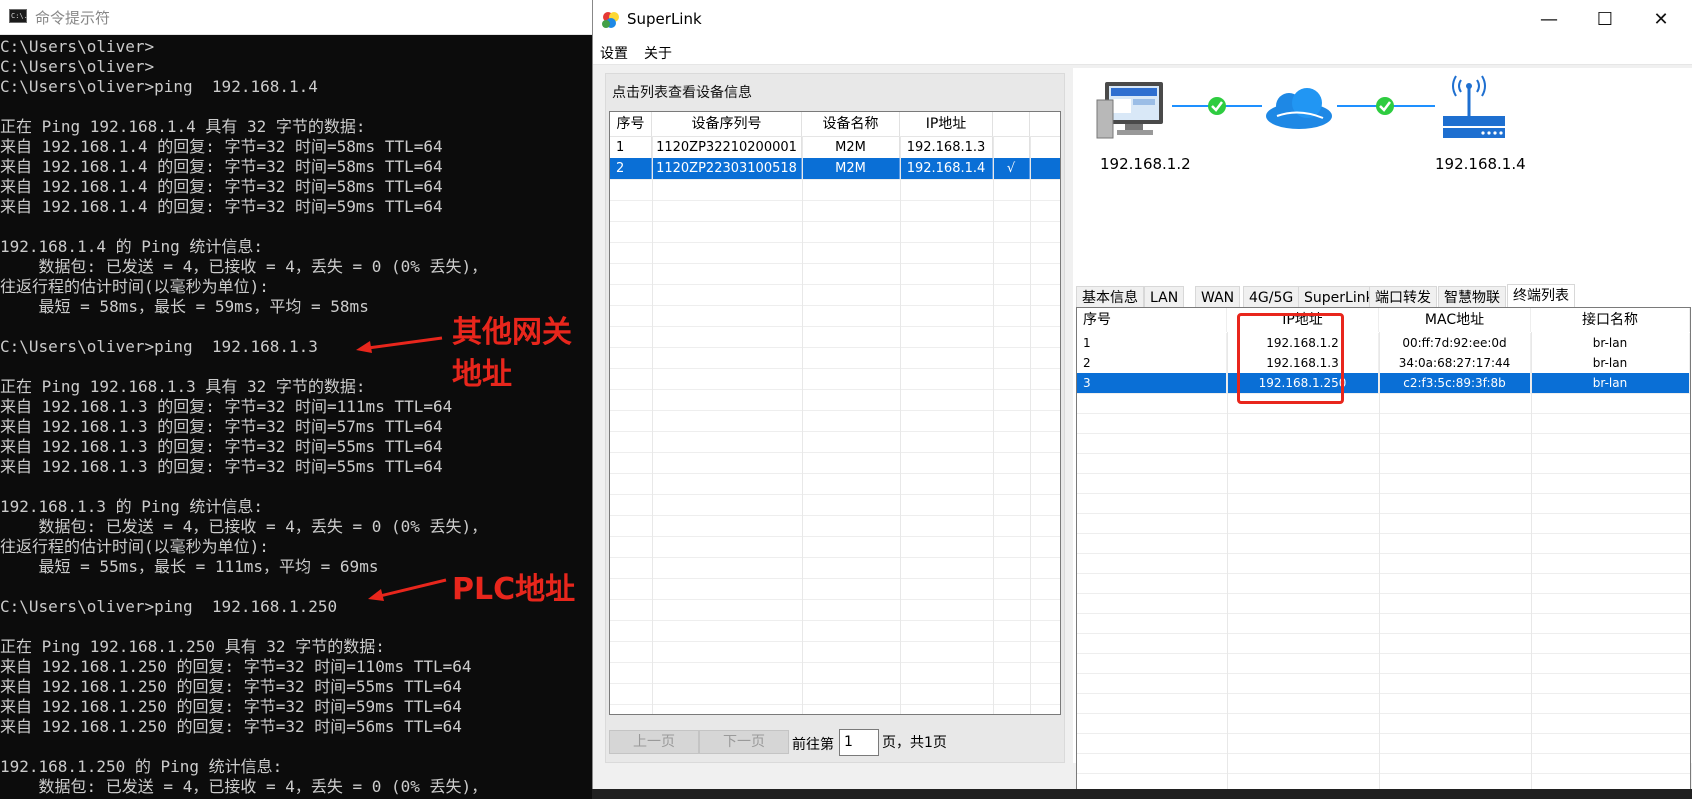 This screenshot has height=799, width=1692. What do you see at coordinates (1142, 52) in the screenshot?
I see `menu-bar: 设置 关于` at bounding box center [1142, 52].